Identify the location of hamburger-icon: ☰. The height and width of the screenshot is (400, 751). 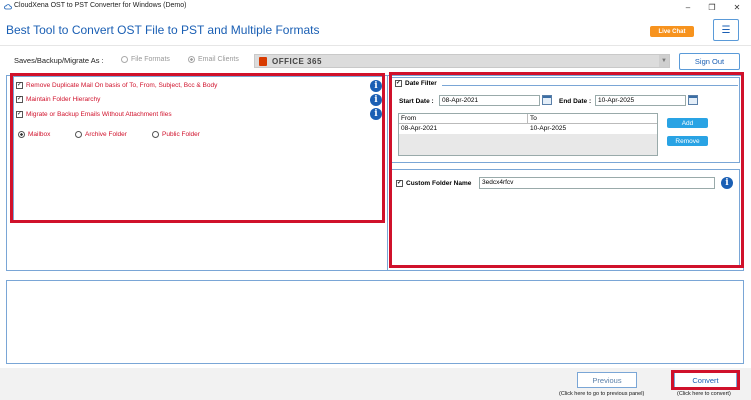
(726, 30).